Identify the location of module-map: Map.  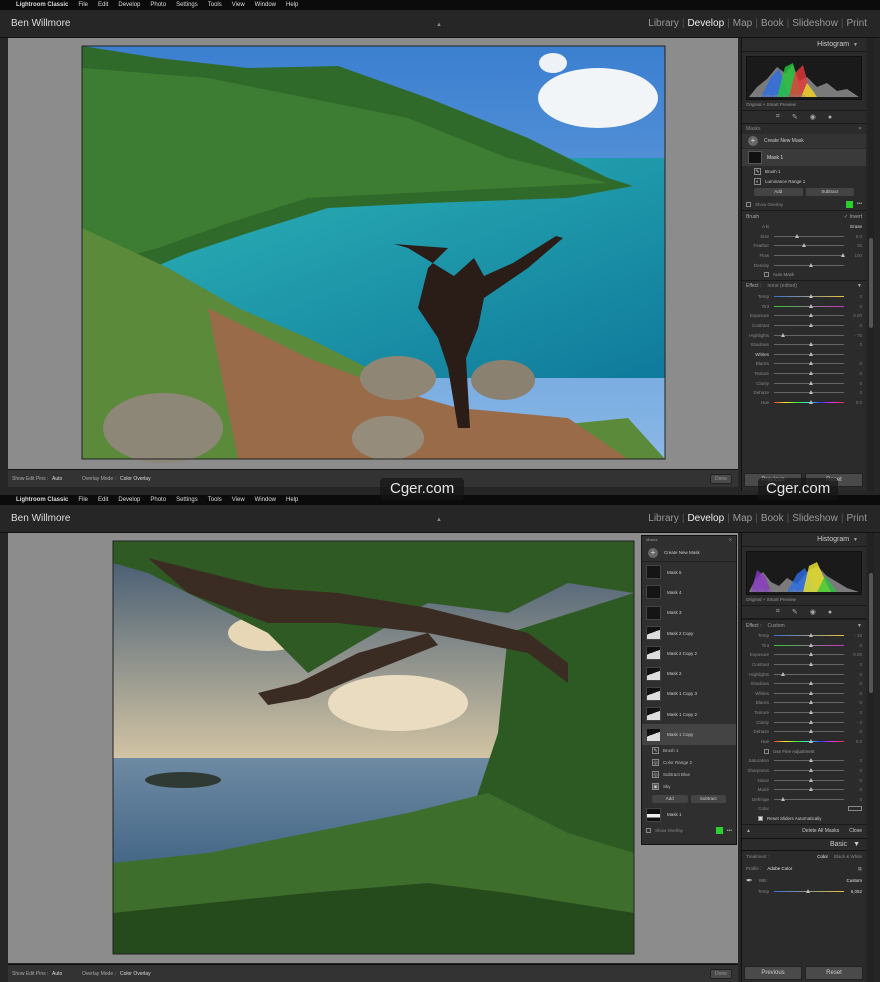
(742, 23).